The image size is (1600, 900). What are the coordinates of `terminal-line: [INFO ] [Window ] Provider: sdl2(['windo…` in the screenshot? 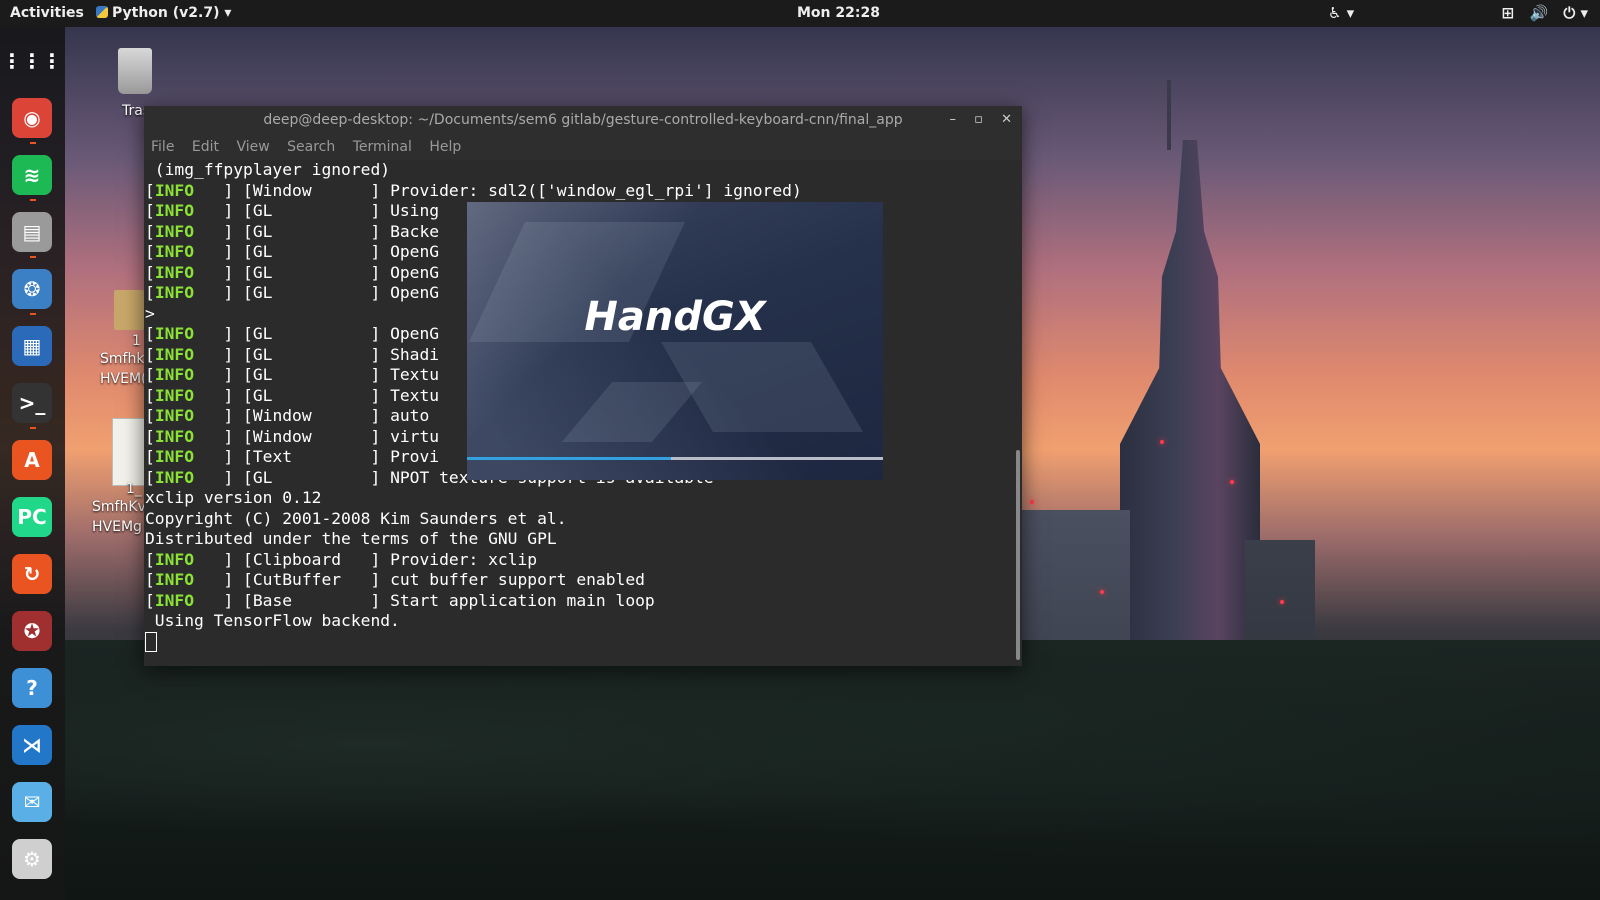 It's located at (473, 190).